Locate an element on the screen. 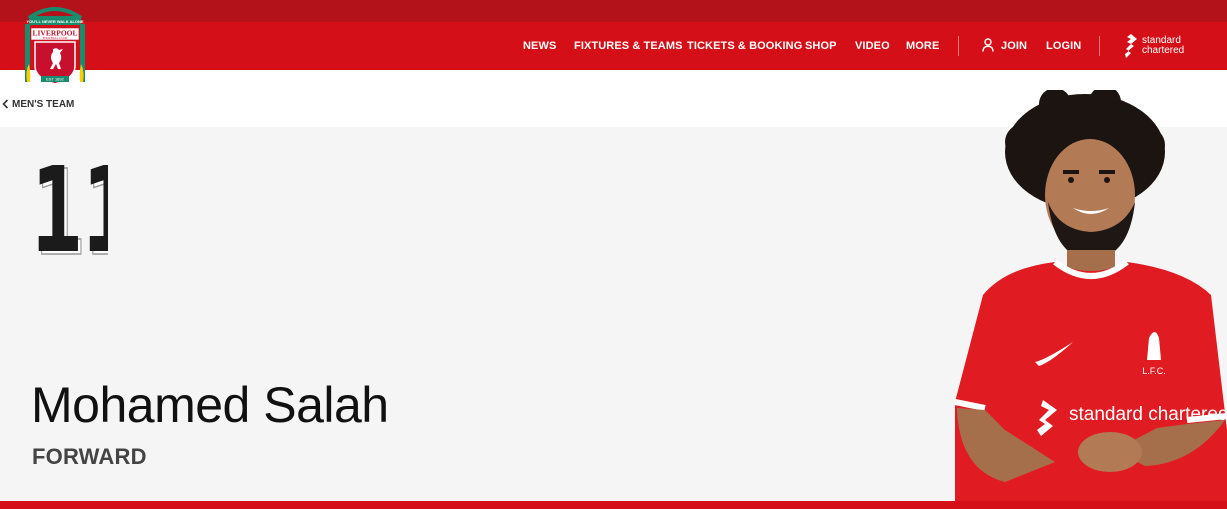 The image size is (1227, 509). nav-fixtures-teams: FIXTURES & TEAMS is located at coordinates (628, 46).